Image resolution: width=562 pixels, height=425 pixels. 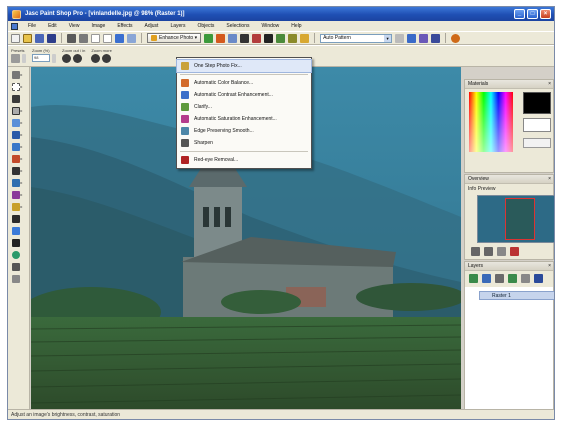 What do you see at coordinates (152, 26) in the screenshot?
I see `menu-adjust: Adjust` at bounding box center [152, 26].